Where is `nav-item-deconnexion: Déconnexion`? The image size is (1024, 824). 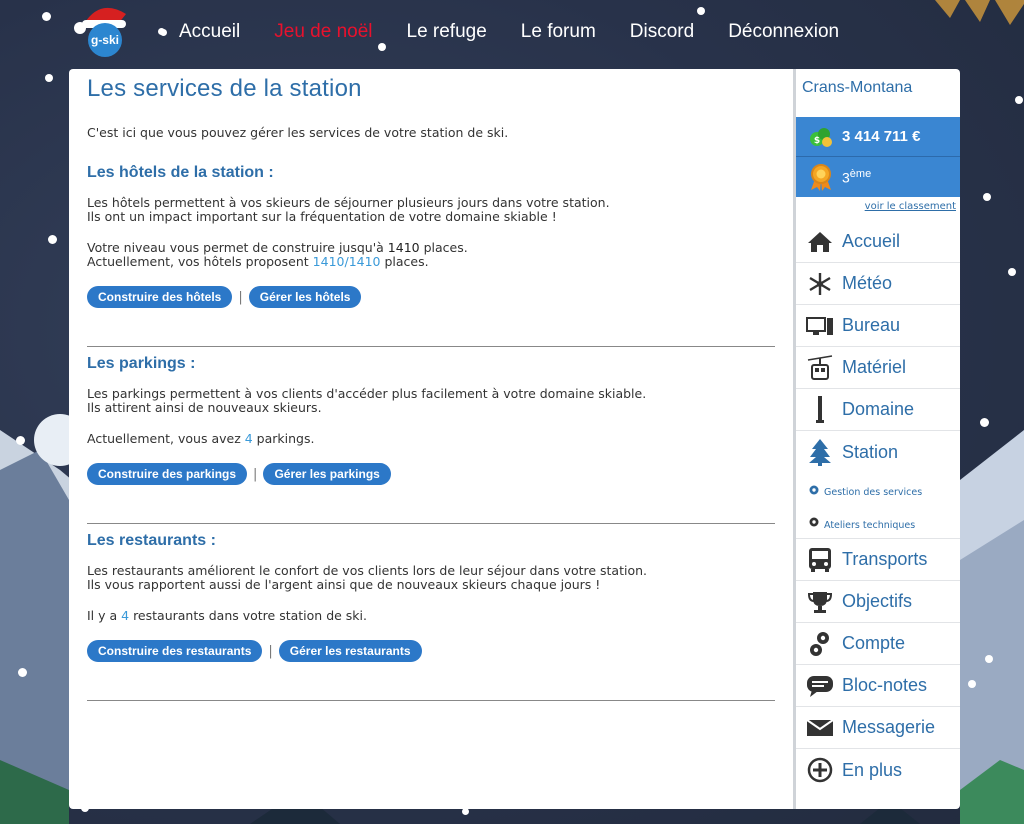 nav-item-deconnexion: Déconnexion is located at coordinates (783, 32).